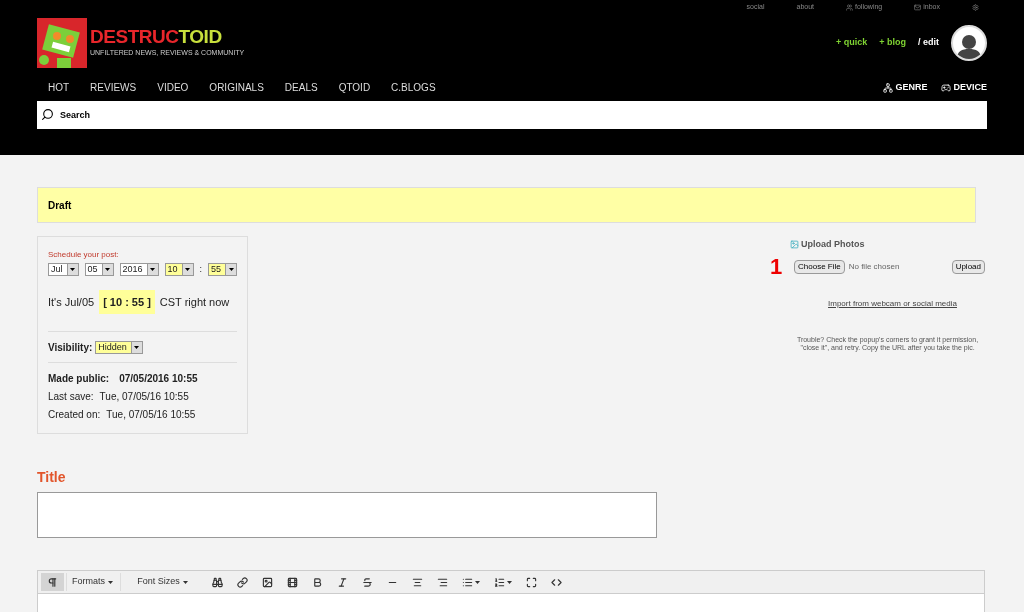 The width and height of the screenshot is (1024, 612). What do you see at coordinates (74, 415) in the screenshot?
I see `created-label: Created on:` at bounding box center [74, 415].